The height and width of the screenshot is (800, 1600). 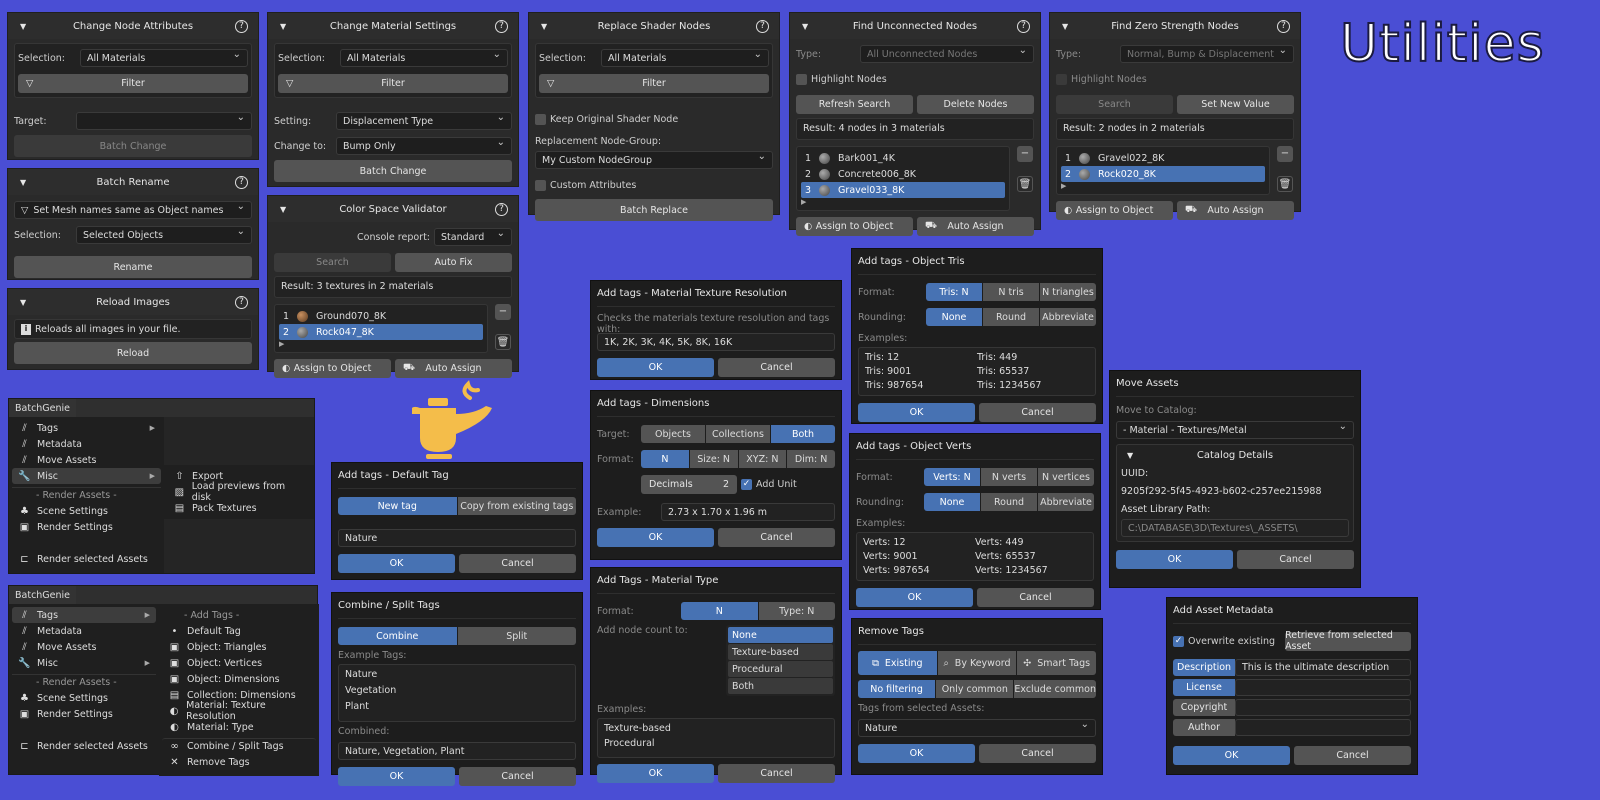 I want to click on license-input, so click(x=1323, y=687).